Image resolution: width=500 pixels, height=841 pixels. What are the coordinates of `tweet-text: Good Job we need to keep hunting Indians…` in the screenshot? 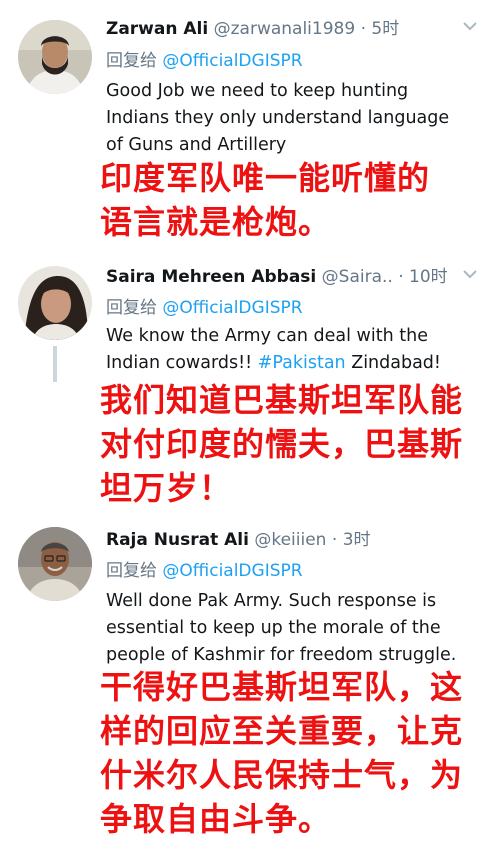 It's located at (296, 118).